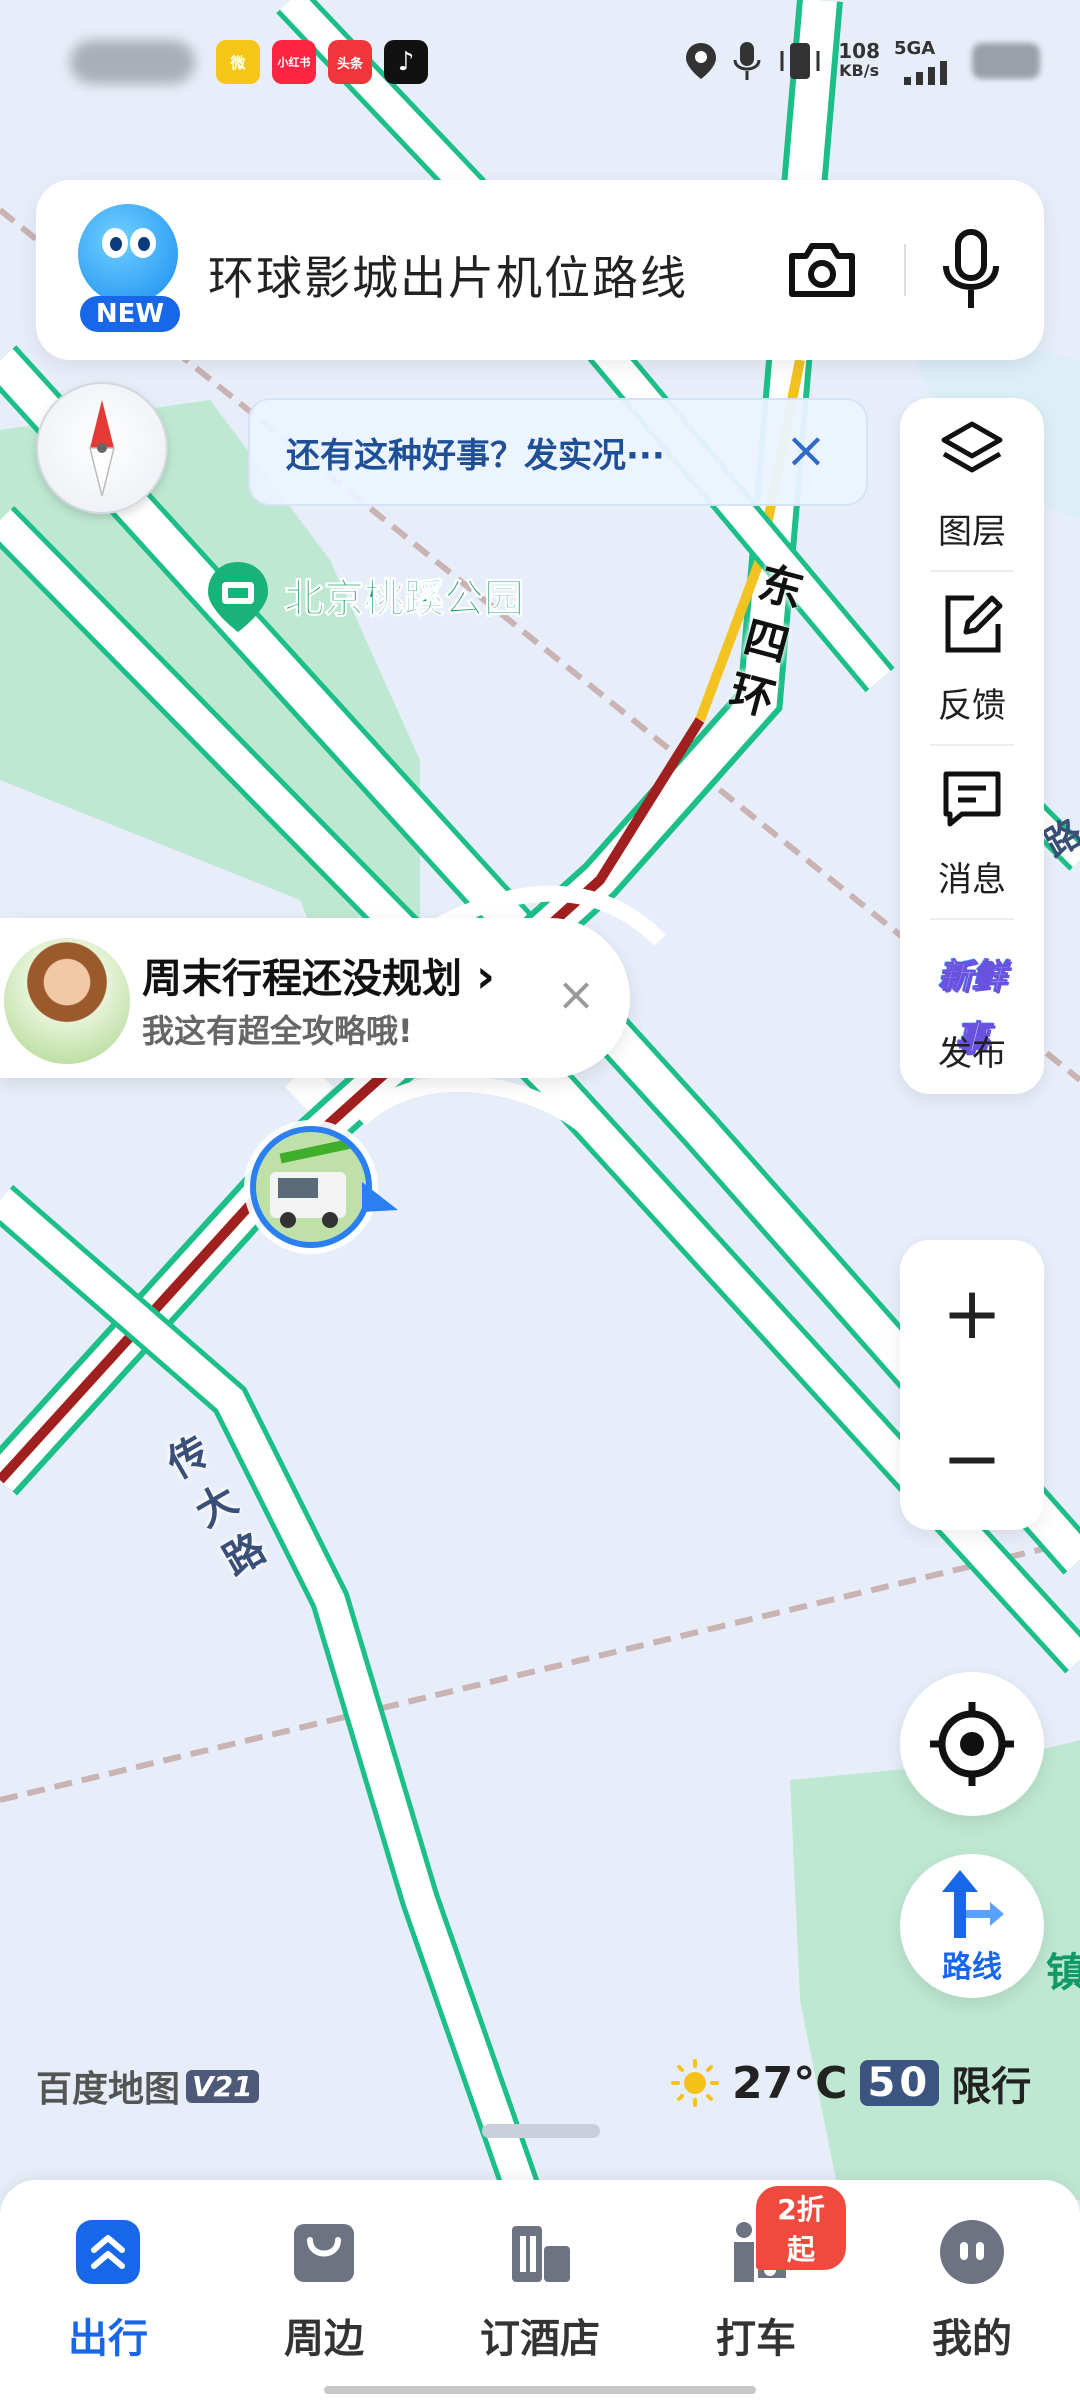  I want to click on crosshair-icon, so click(972, 1744).